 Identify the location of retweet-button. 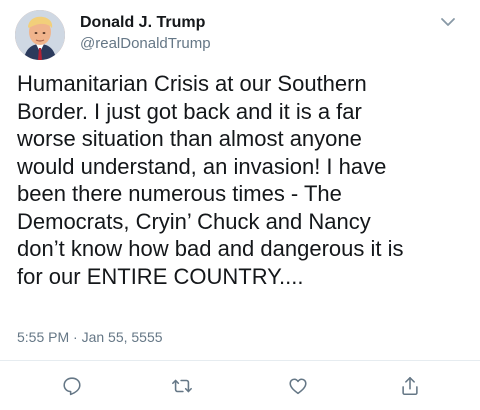
(182, 386).